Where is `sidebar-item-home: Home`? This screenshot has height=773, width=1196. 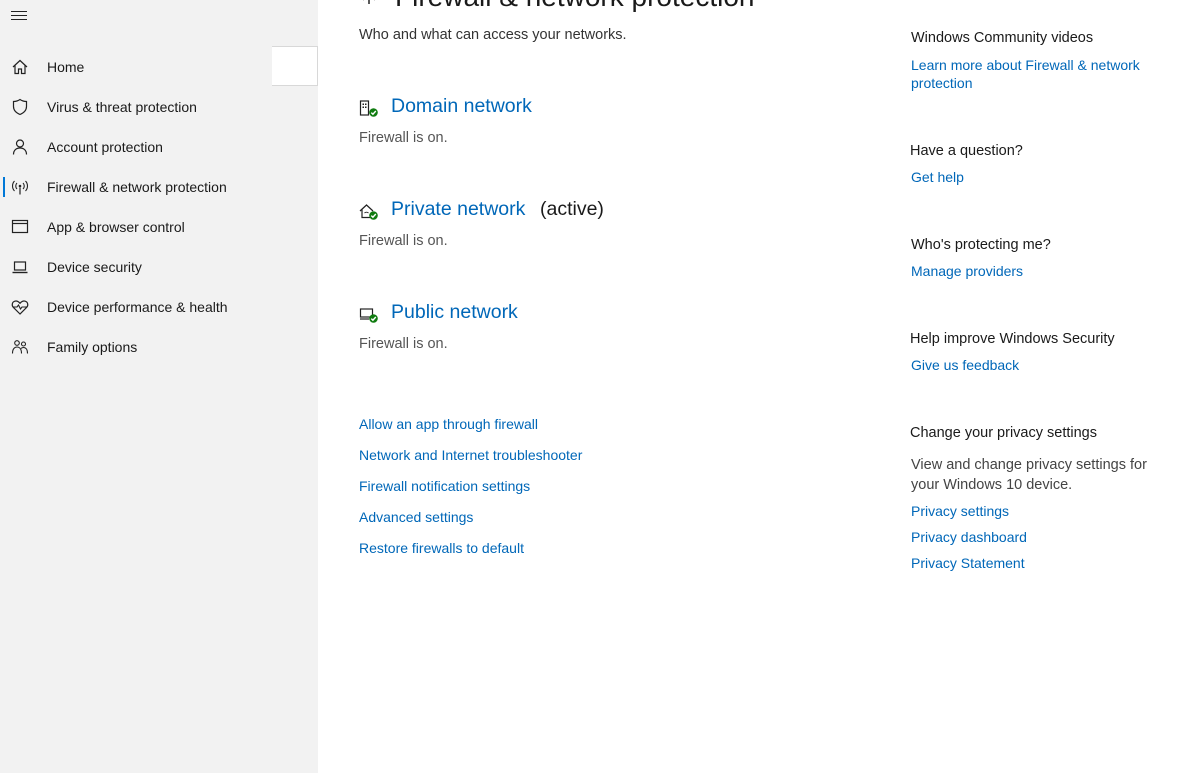 sidebar-item-home: Home is located at coordinates (159, 67).